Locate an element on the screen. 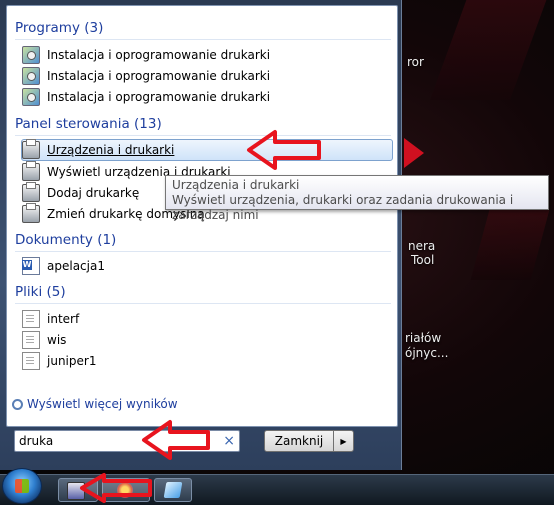  tooltip-title: Urządzenia i drukarki is located at coordinates (236, 185).